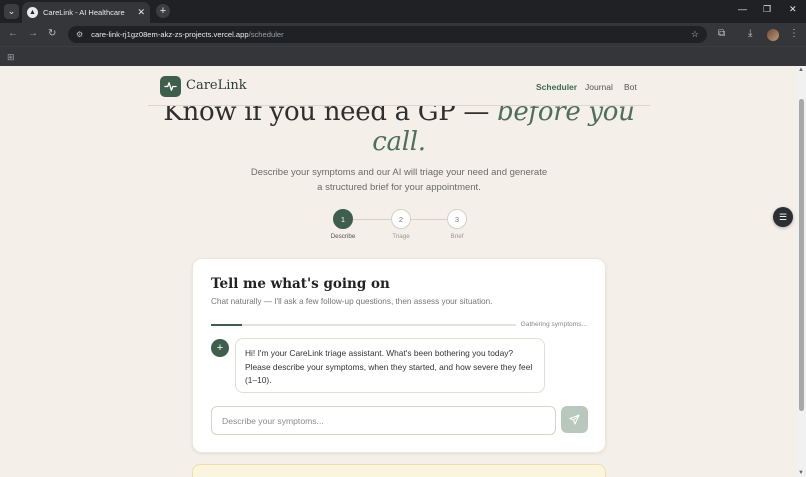  What do you see at coordinates (695, 34) in the screenshot?
I see `bookmark-star-icon: ☆` at bounding box center [695, 34].